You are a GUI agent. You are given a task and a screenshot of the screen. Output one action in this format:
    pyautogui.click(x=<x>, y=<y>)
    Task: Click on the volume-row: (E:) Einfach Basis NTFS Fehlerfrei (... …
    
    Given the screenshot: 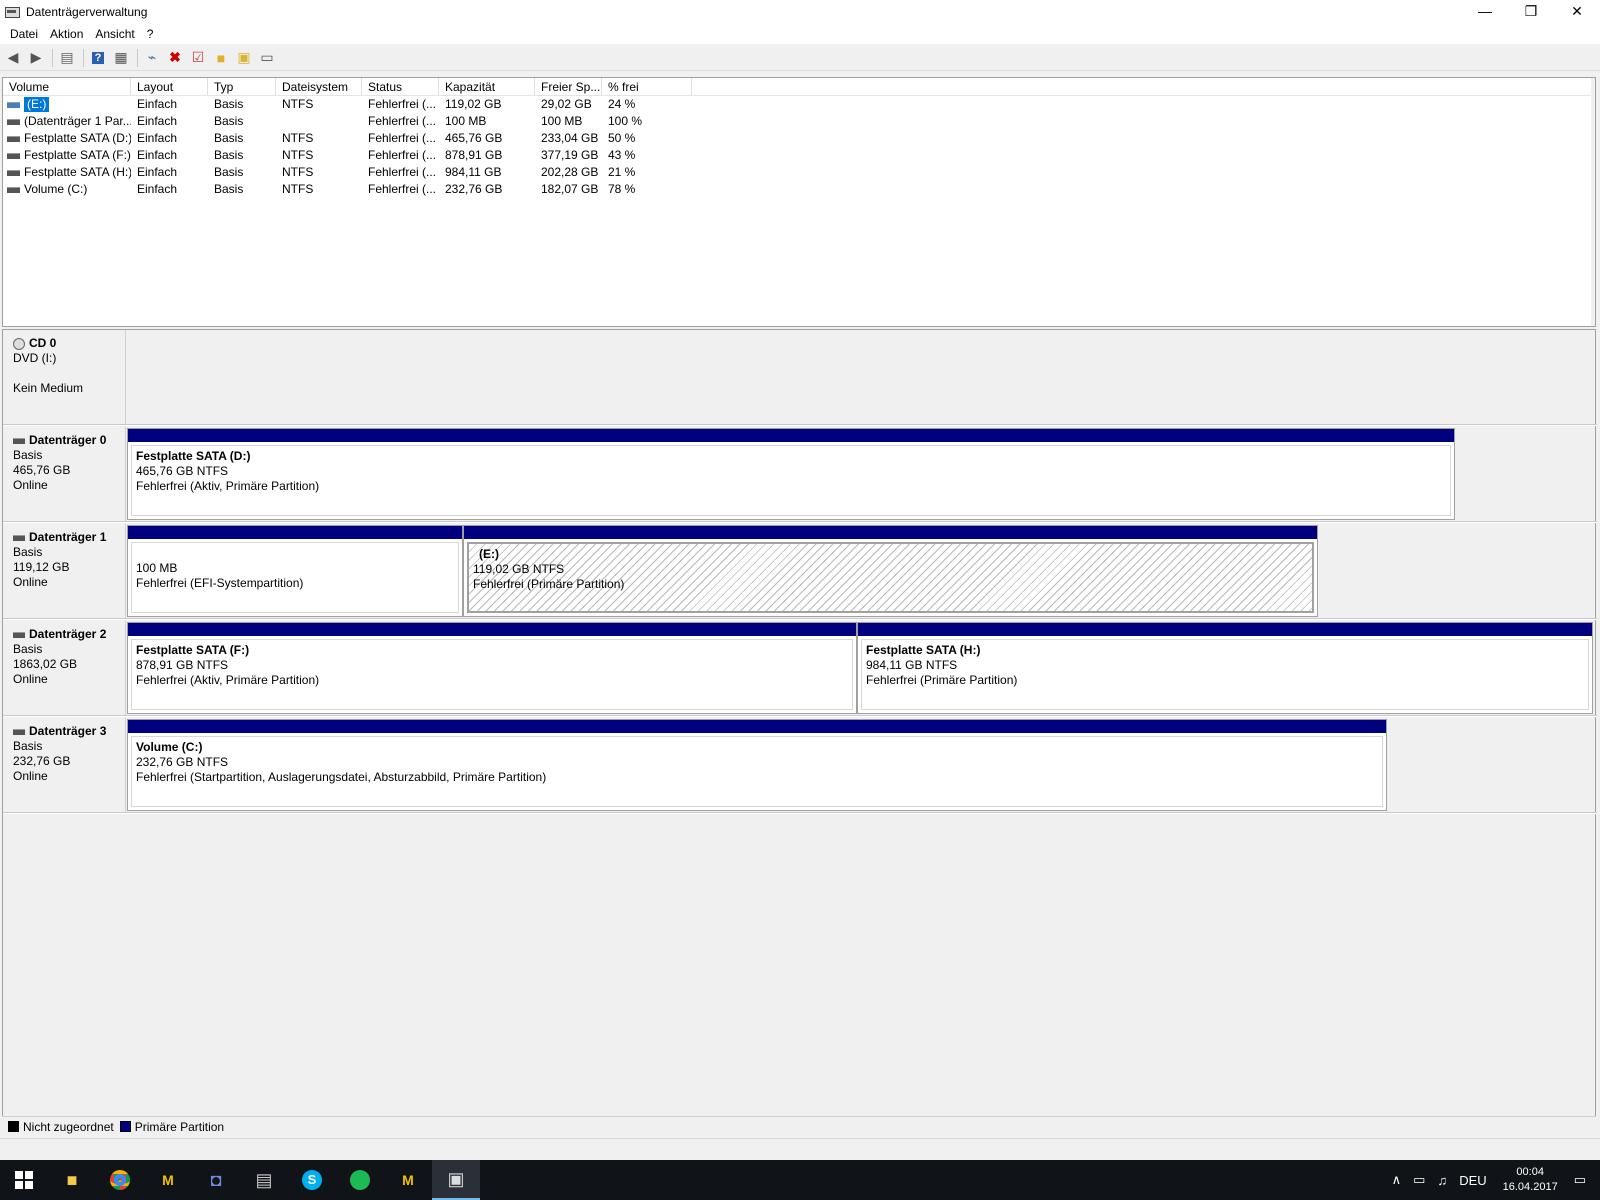 What is the action you would take?
    pyautogui.click(x=799, y=104)
    